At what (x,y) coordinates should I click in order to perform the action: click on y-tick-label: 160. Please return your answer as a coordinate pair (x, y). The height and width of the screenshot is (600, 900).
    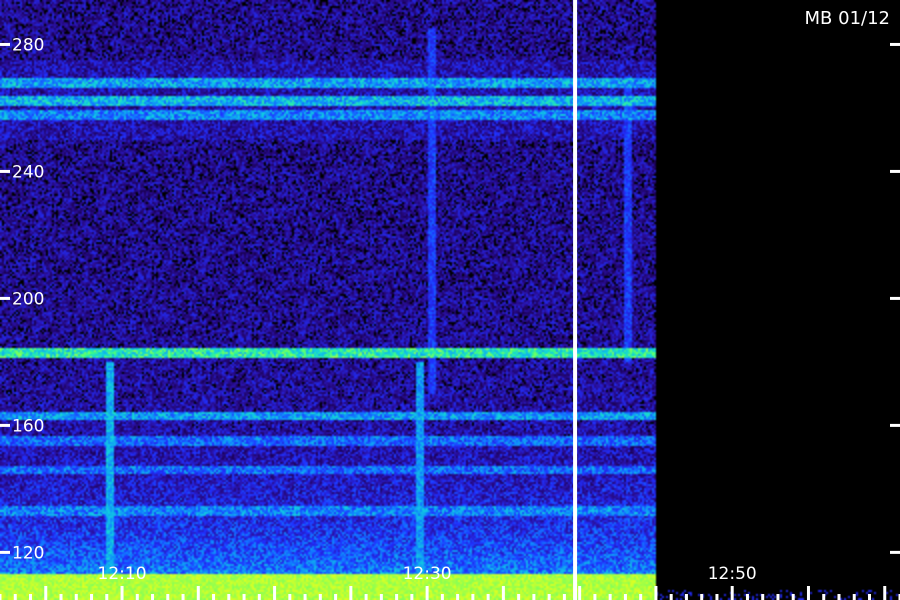
    Looking at the image, I should click on (28, 426).